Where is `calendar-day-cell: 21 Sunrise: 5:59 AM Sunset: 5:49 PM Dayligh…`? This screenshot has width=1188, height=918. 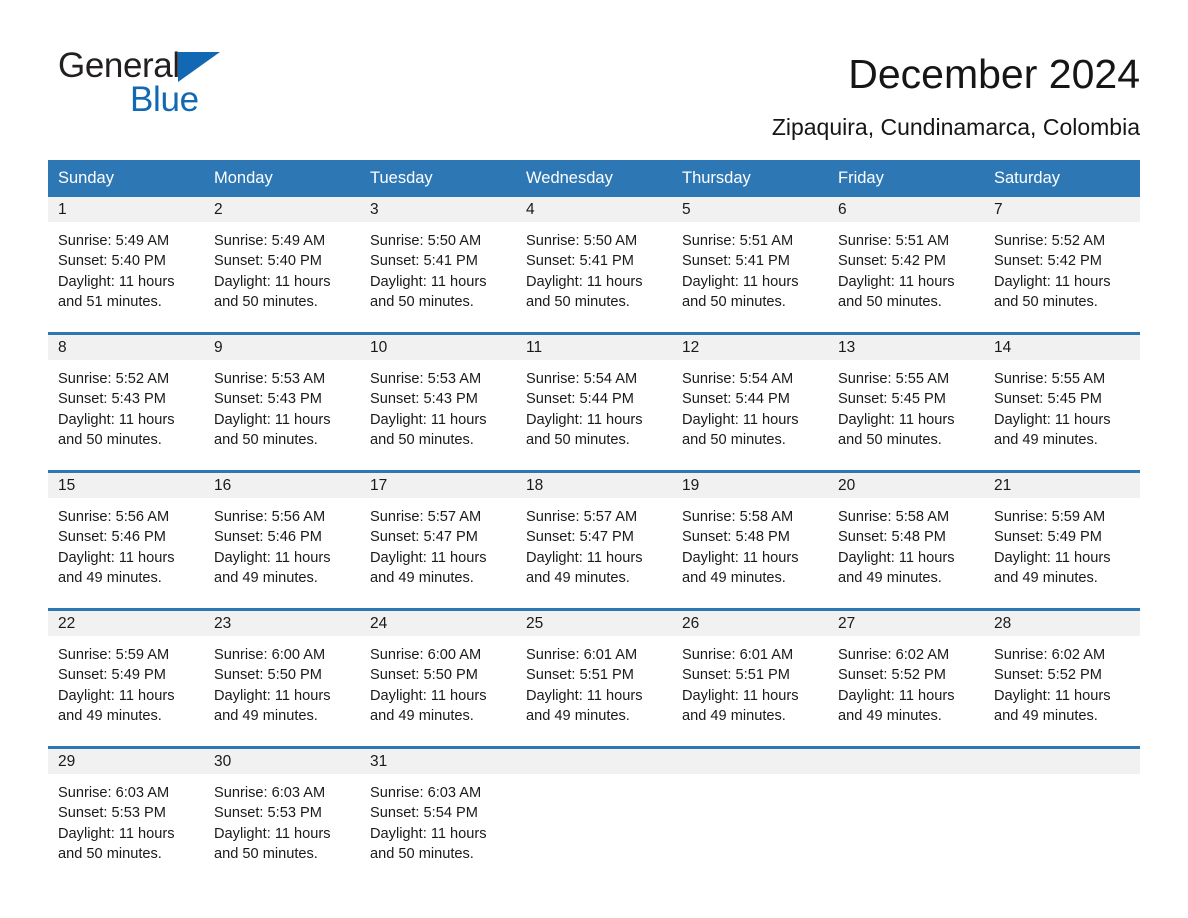 calendar-day-cell: 21 Sunrise: 5:59 AM Sunset: 5:49 PM Dayligh… is located at coordinates (1062, 540).